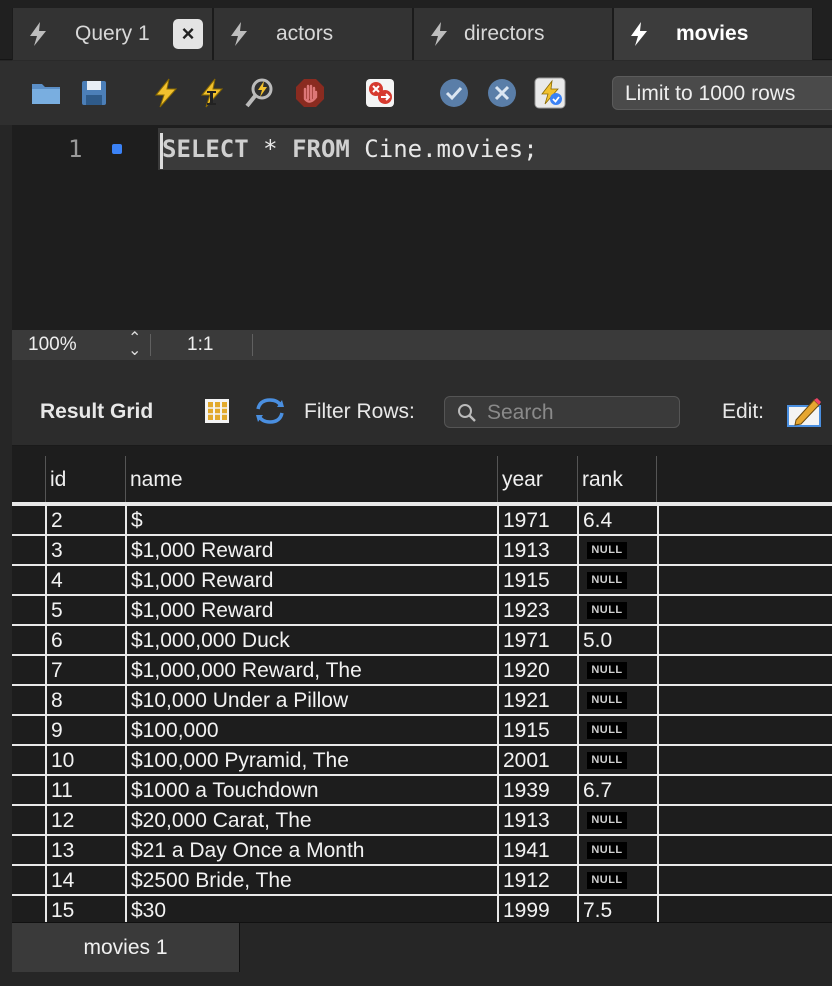 Image resolution: width=832 pixels, height=986 pixels. I want to click on cell-name: $2500 Bride, The, so click(311, 881).